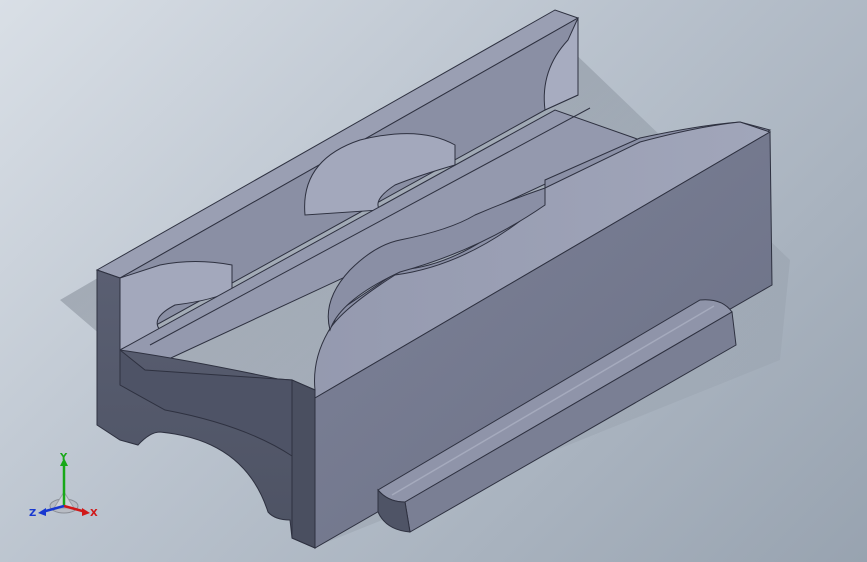 The height and width of the screenshot is (562, 867). Describe the element at coordinates (63, 485) in the screenshot. I see `view-triad: Y X Z` at that location.